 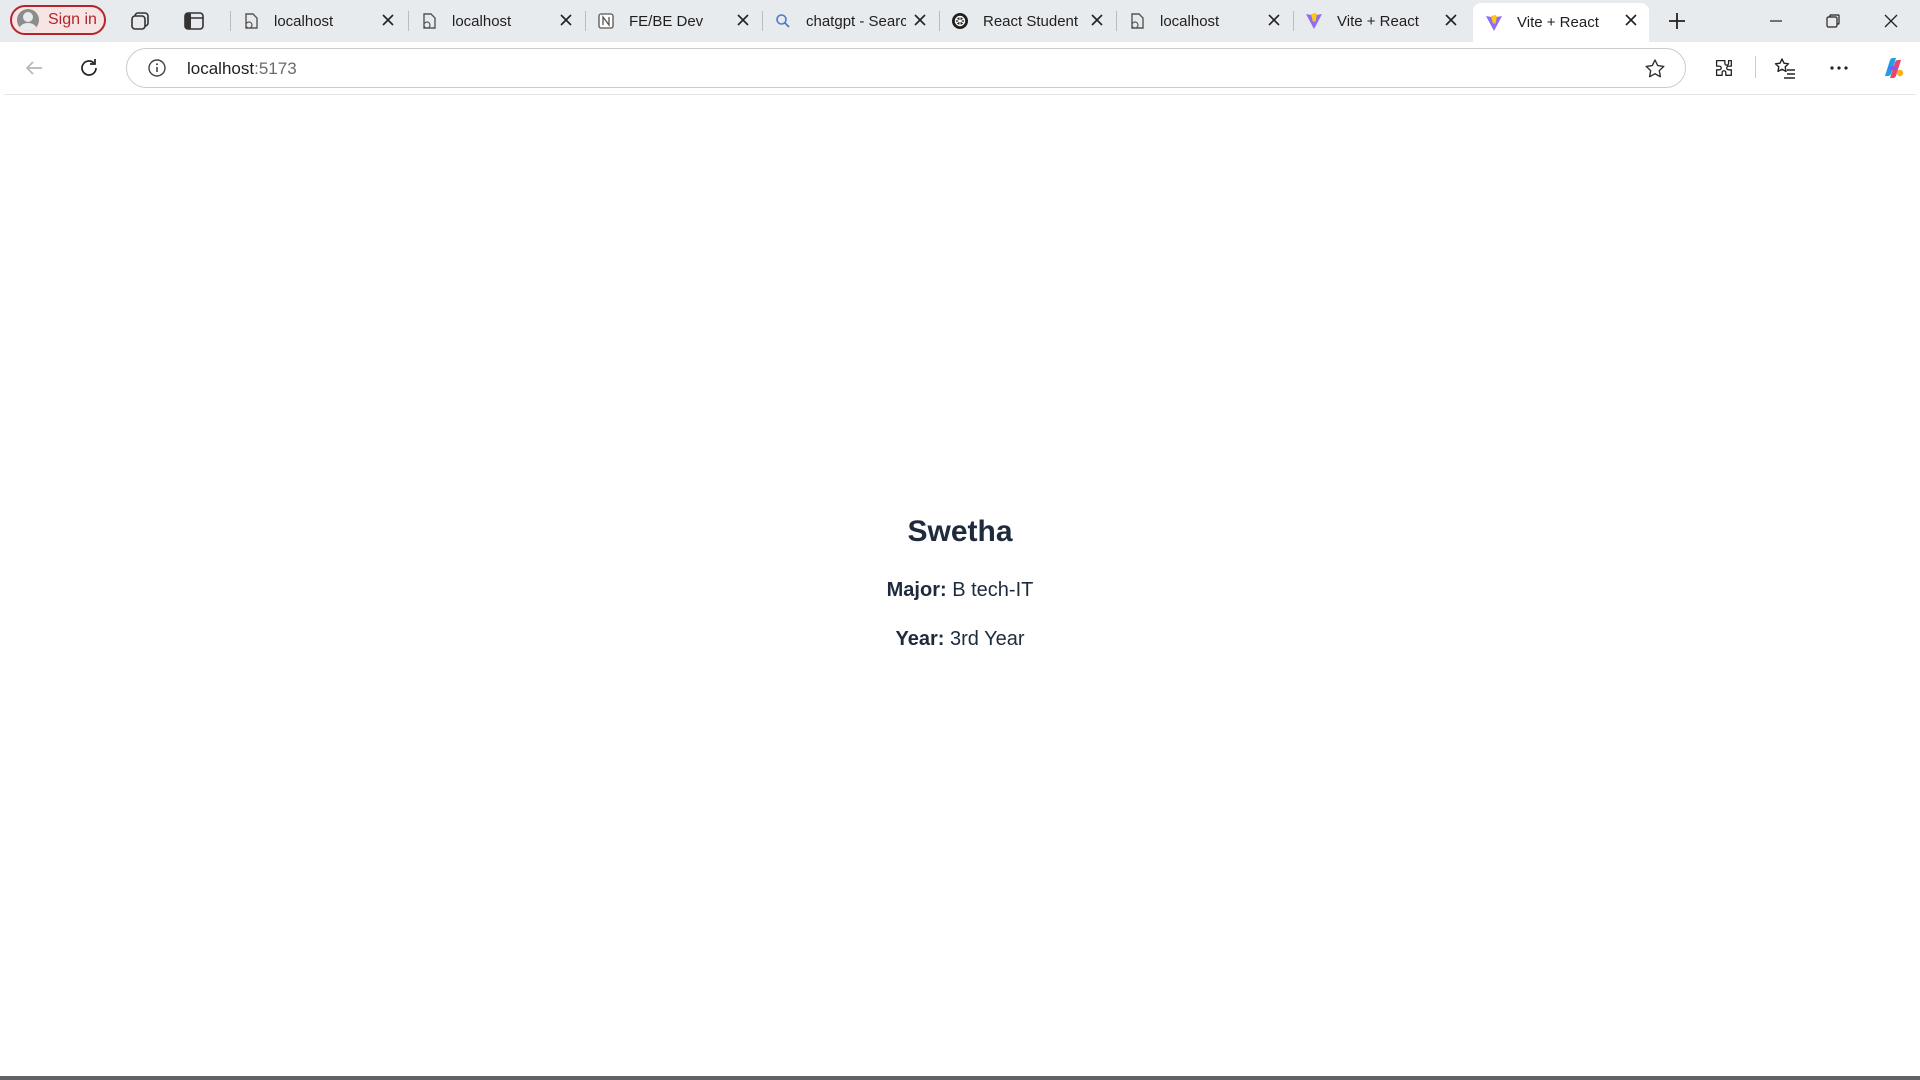 What do you see at coordinates (993, 590) in the screenshot?
I see `major-value: B tech-IT` at bounding box center [993, 590].